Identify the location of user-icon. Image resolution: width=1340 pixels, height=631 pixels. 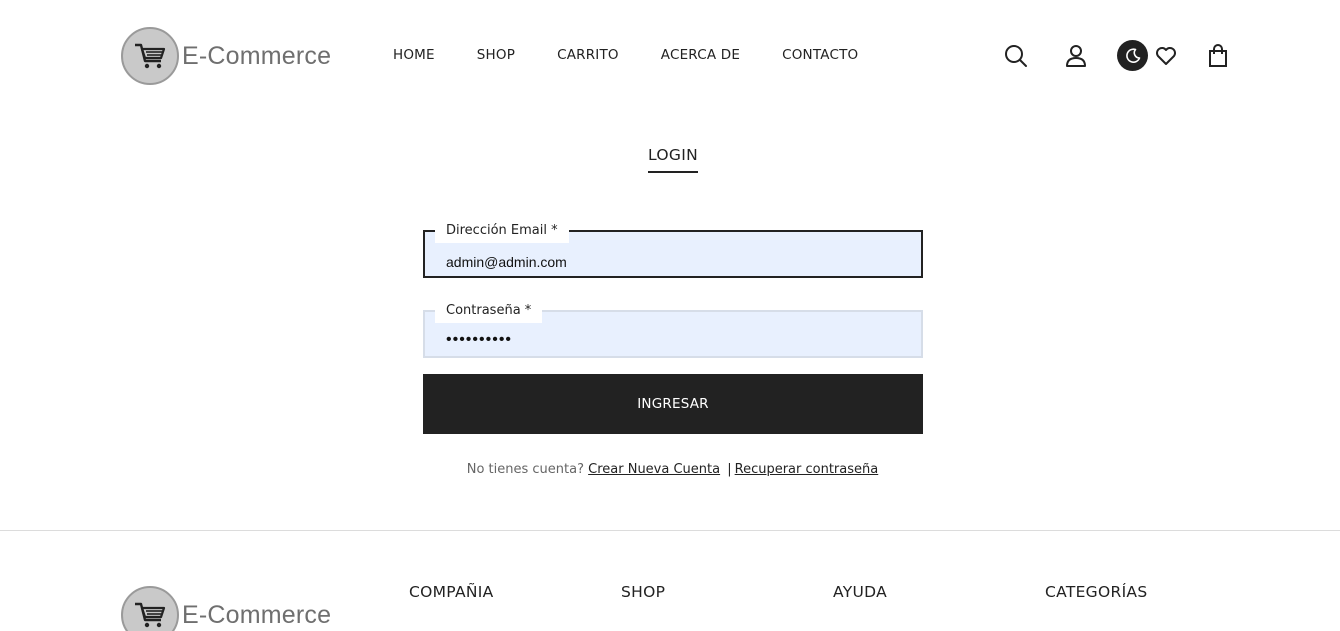
(1076, 56).